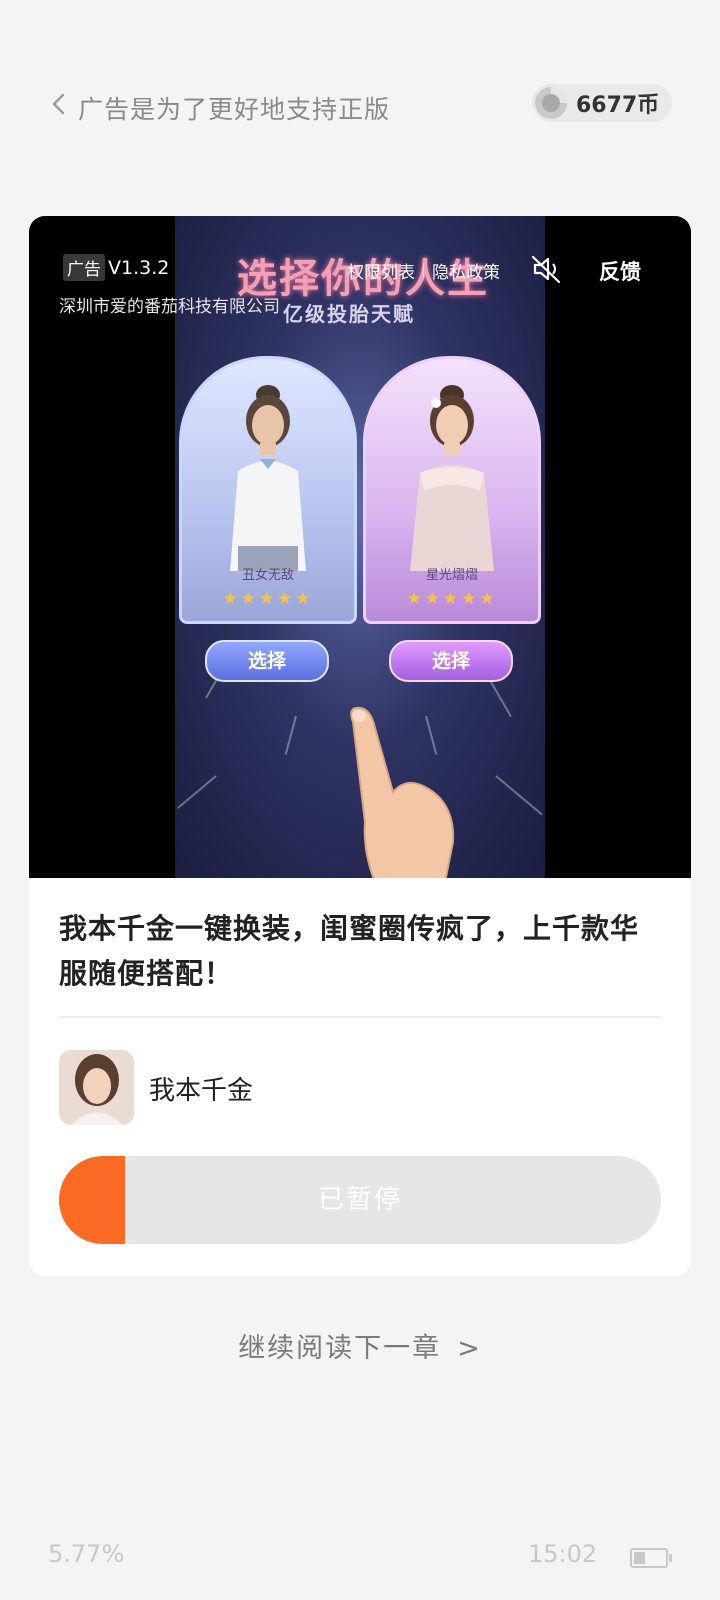 The width and height of the screenshot is (720, 1600). I want to click on advertiser-name: 深圳市爱的番茄科技有限公司, so click(169, 307).